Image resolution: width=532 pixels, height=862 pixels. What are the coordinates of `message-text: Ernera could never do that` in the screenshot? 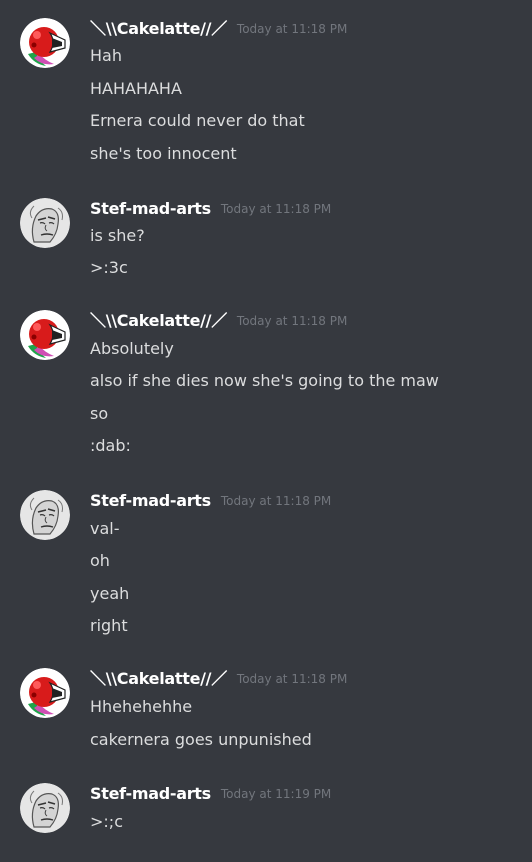 It's located at (197, 120).